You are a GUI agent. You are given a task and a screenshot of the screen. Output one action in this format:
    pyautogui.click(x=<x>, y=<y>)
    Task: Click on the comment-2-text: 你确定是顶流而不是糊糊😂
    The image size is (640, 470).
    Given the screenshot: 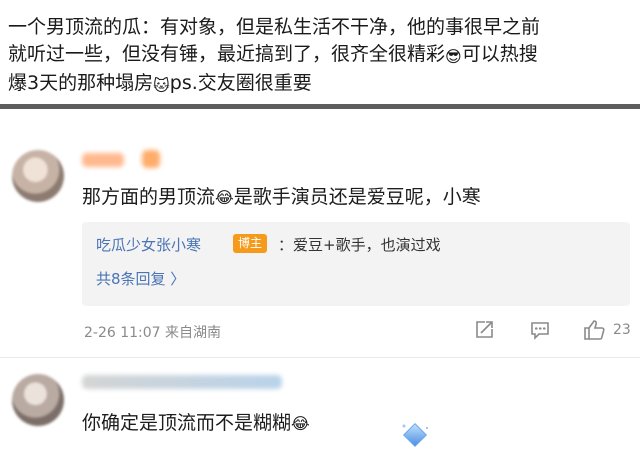 What is the action you would take?
    pyautogui.click(x=196, y=421)
    